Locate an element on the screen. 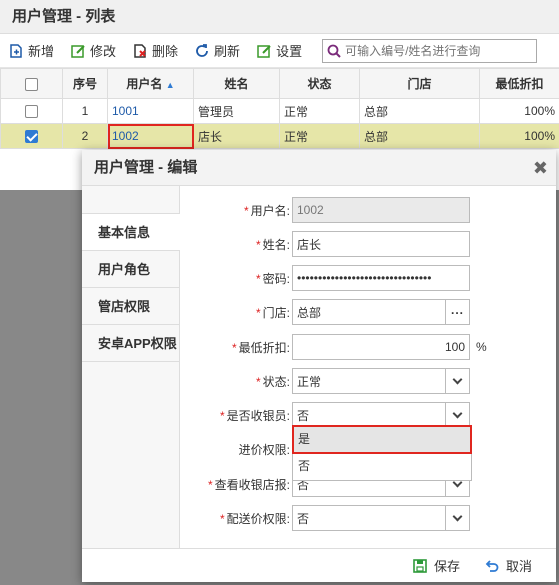 The height and width of the screenshot is (585, 559). cell-index: 2 is located at coordinates (85, 136).